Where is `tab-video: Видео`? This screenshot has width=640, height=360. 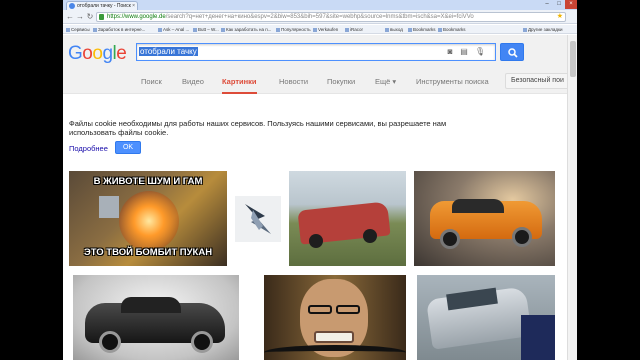
tab-video: Видео is located at coordinates (193, 81).